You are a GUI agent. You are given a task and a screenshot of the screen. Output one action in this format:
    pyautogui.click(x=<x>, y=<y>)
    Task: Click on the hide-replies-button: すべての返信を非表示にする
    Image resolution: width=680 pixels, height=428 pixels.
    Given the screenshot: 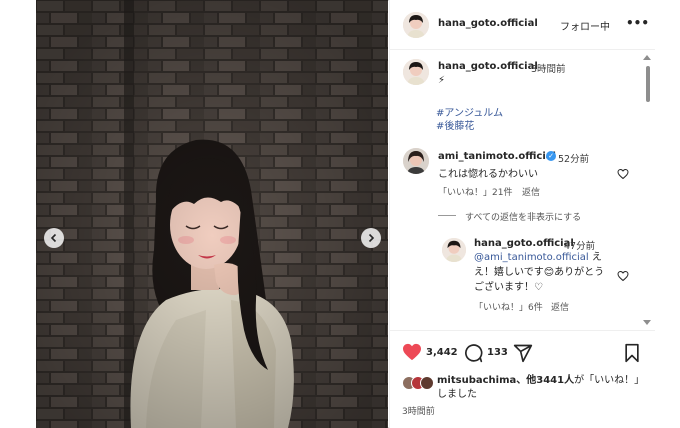 What is the action you would take?
    pyautogui.click(x=523, y=216)
    